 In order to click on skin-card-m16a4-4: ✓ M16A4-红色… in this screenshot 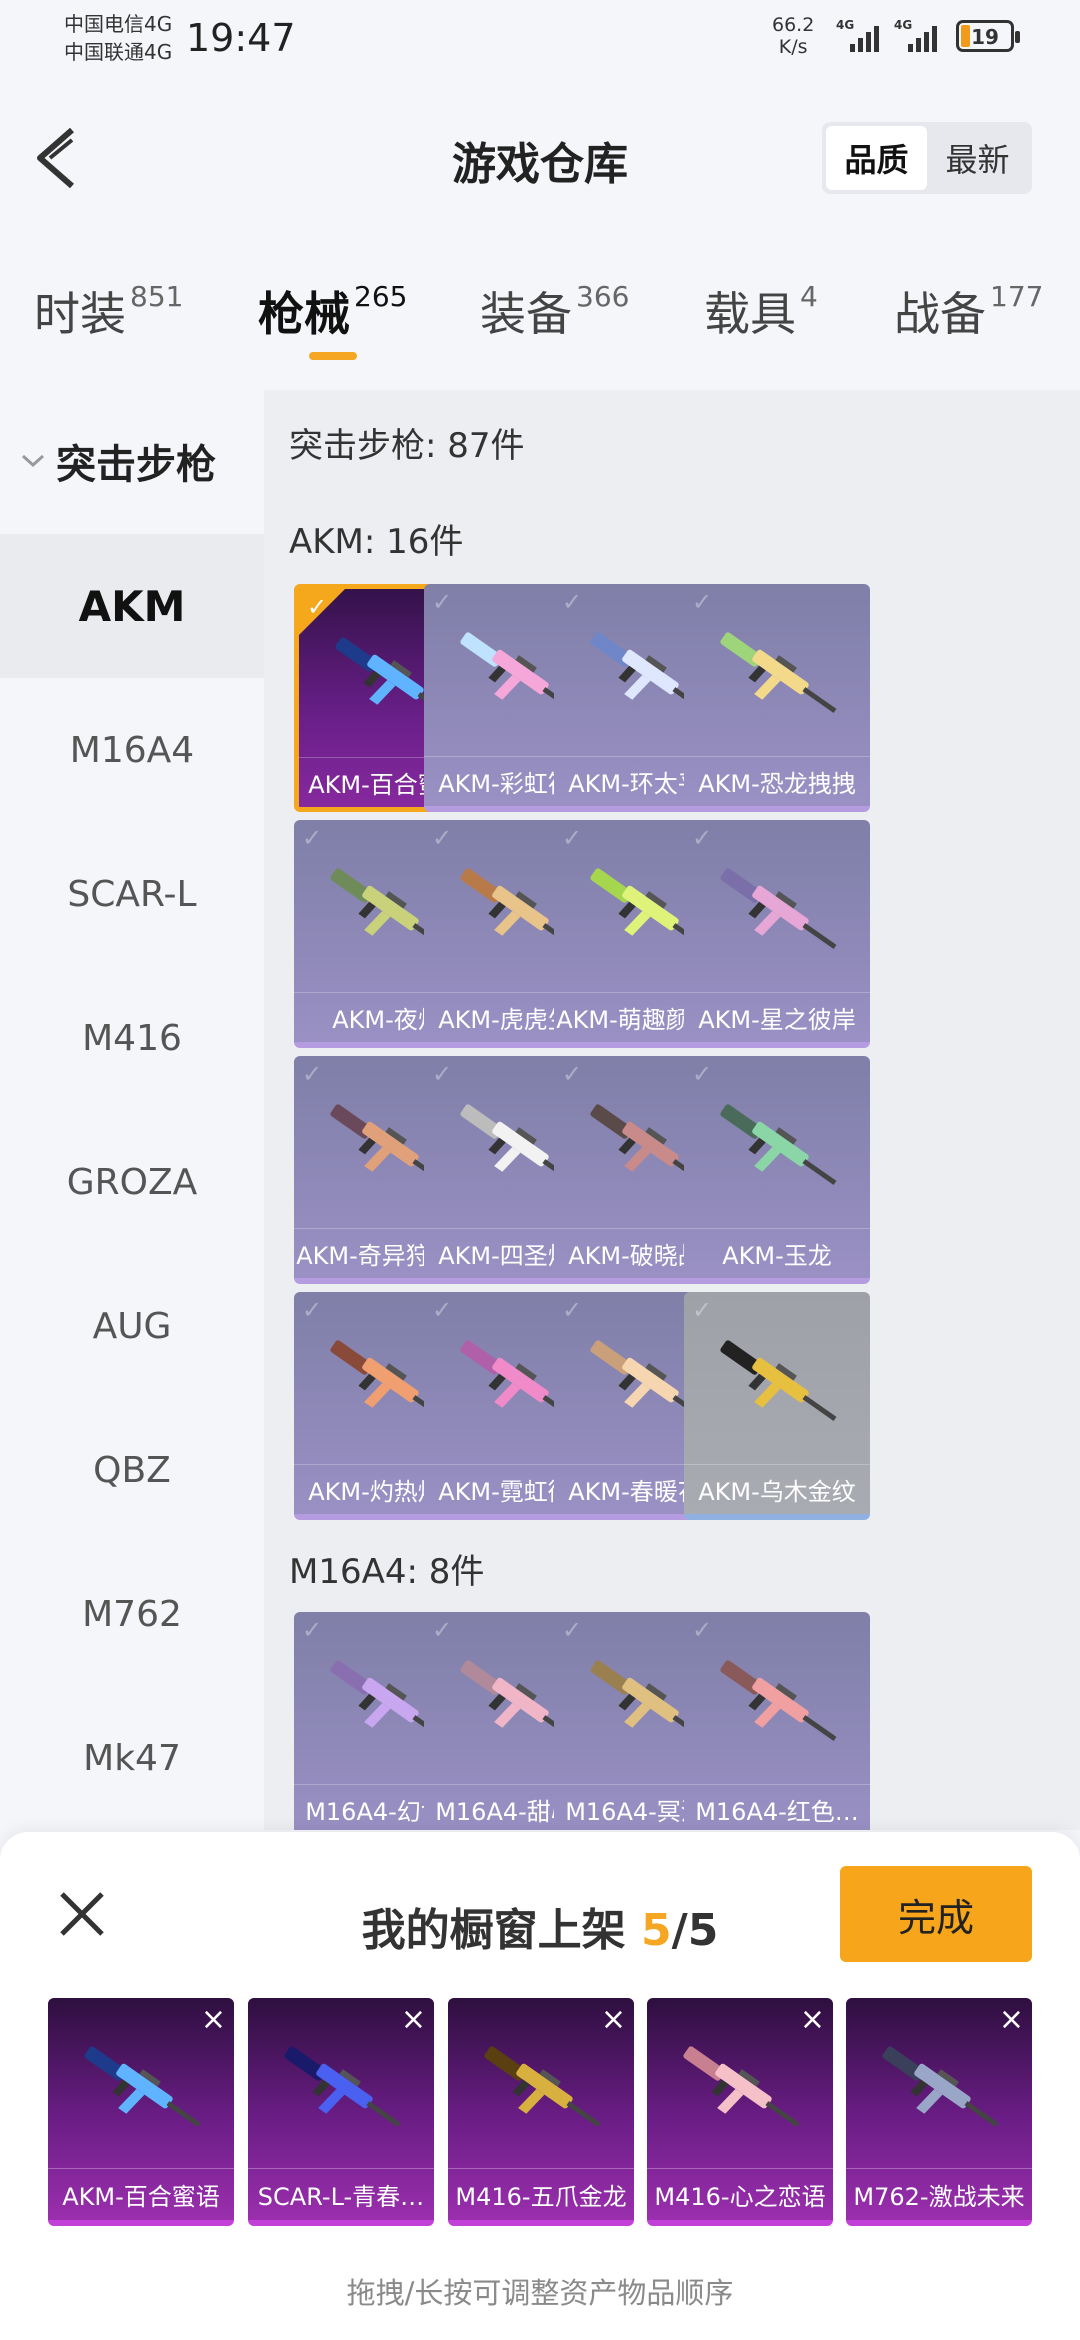, I will do `click(777, 1721)`.